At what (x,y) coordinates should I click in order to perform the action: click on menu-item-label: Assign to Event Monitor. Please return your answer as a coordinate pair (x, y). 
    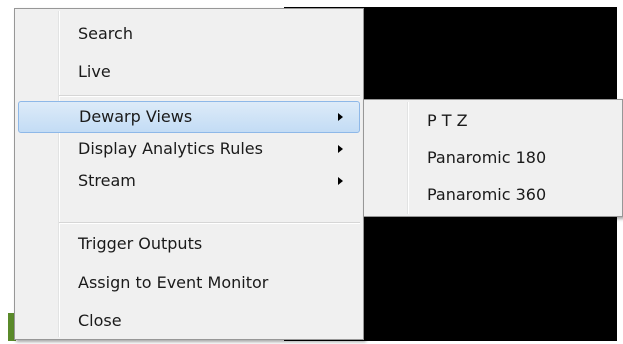
    Looking at the image, I should click on (173, 282).